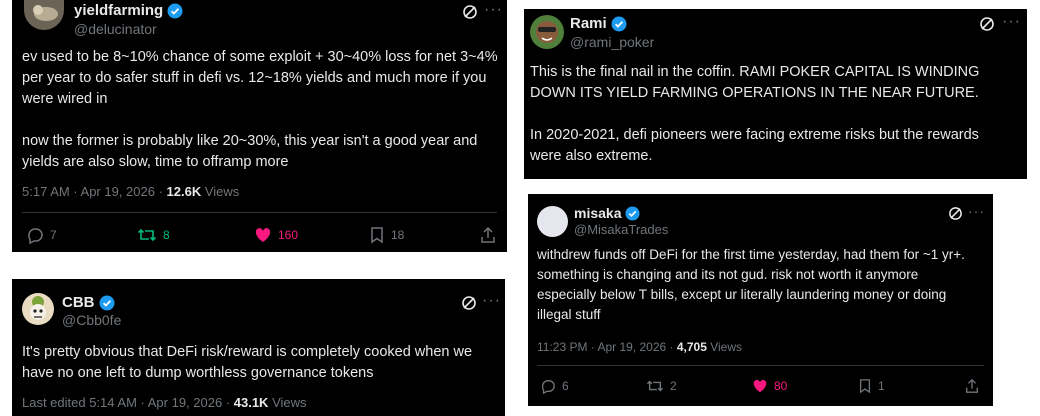 The width and height of the screenshot is (1040, 416). I want to click on author-name: Rami, so click(598, 23).